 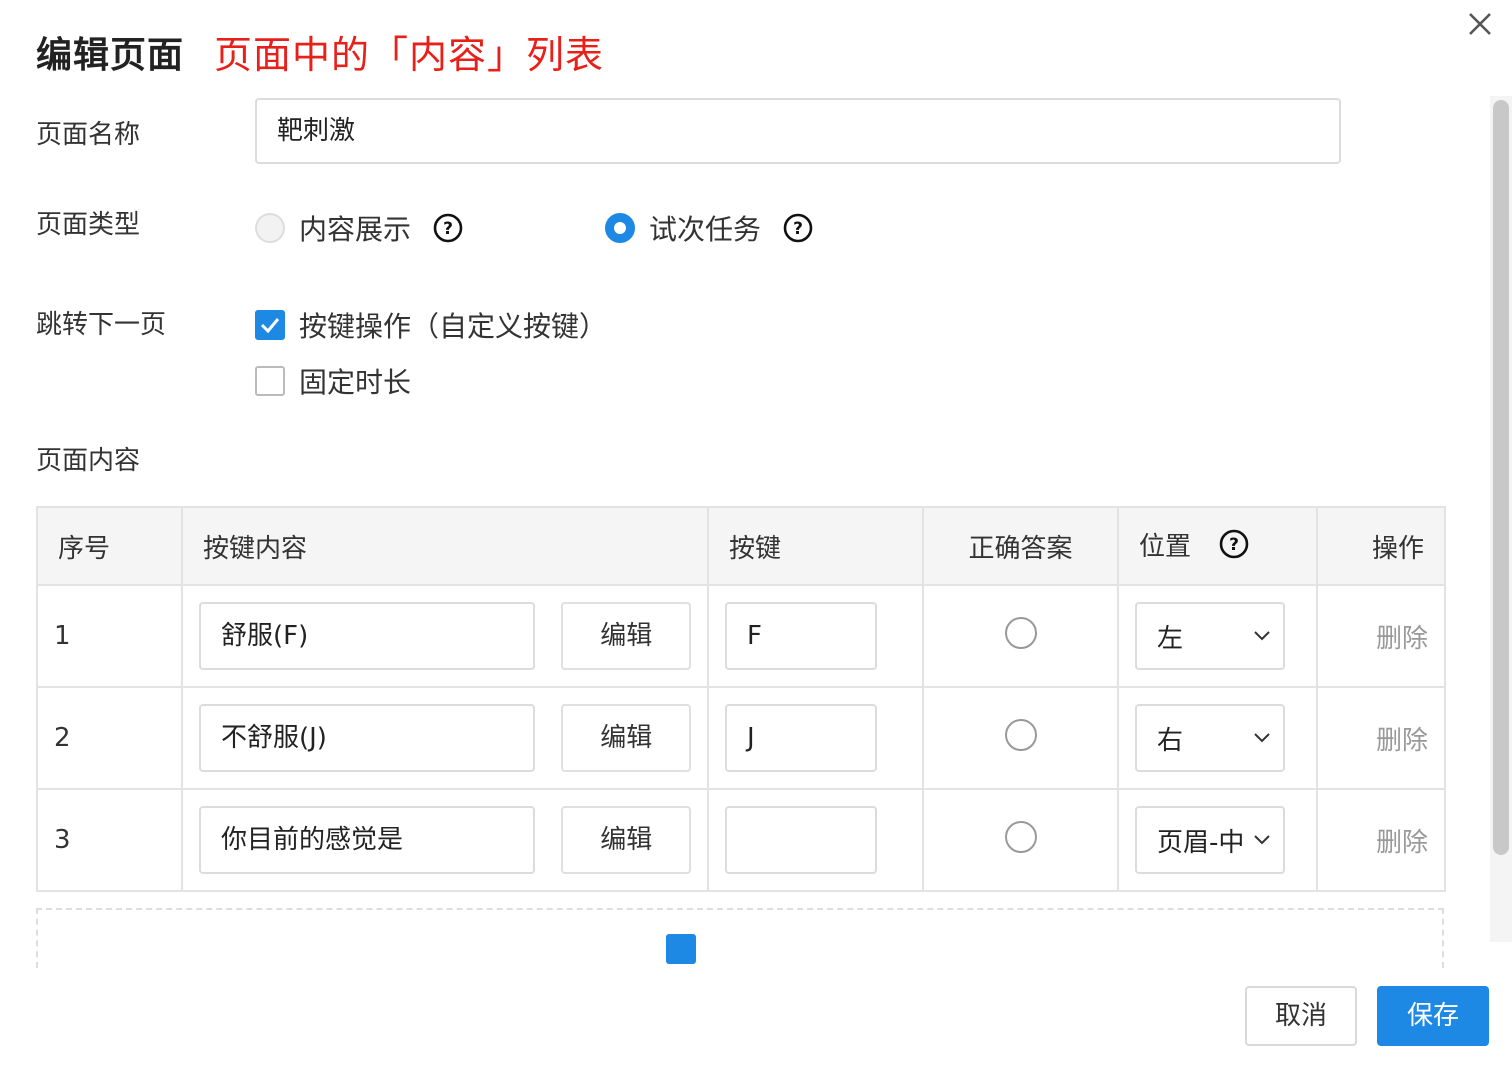 I want to click on checkbox-key-action, so click(x=270, y=325).